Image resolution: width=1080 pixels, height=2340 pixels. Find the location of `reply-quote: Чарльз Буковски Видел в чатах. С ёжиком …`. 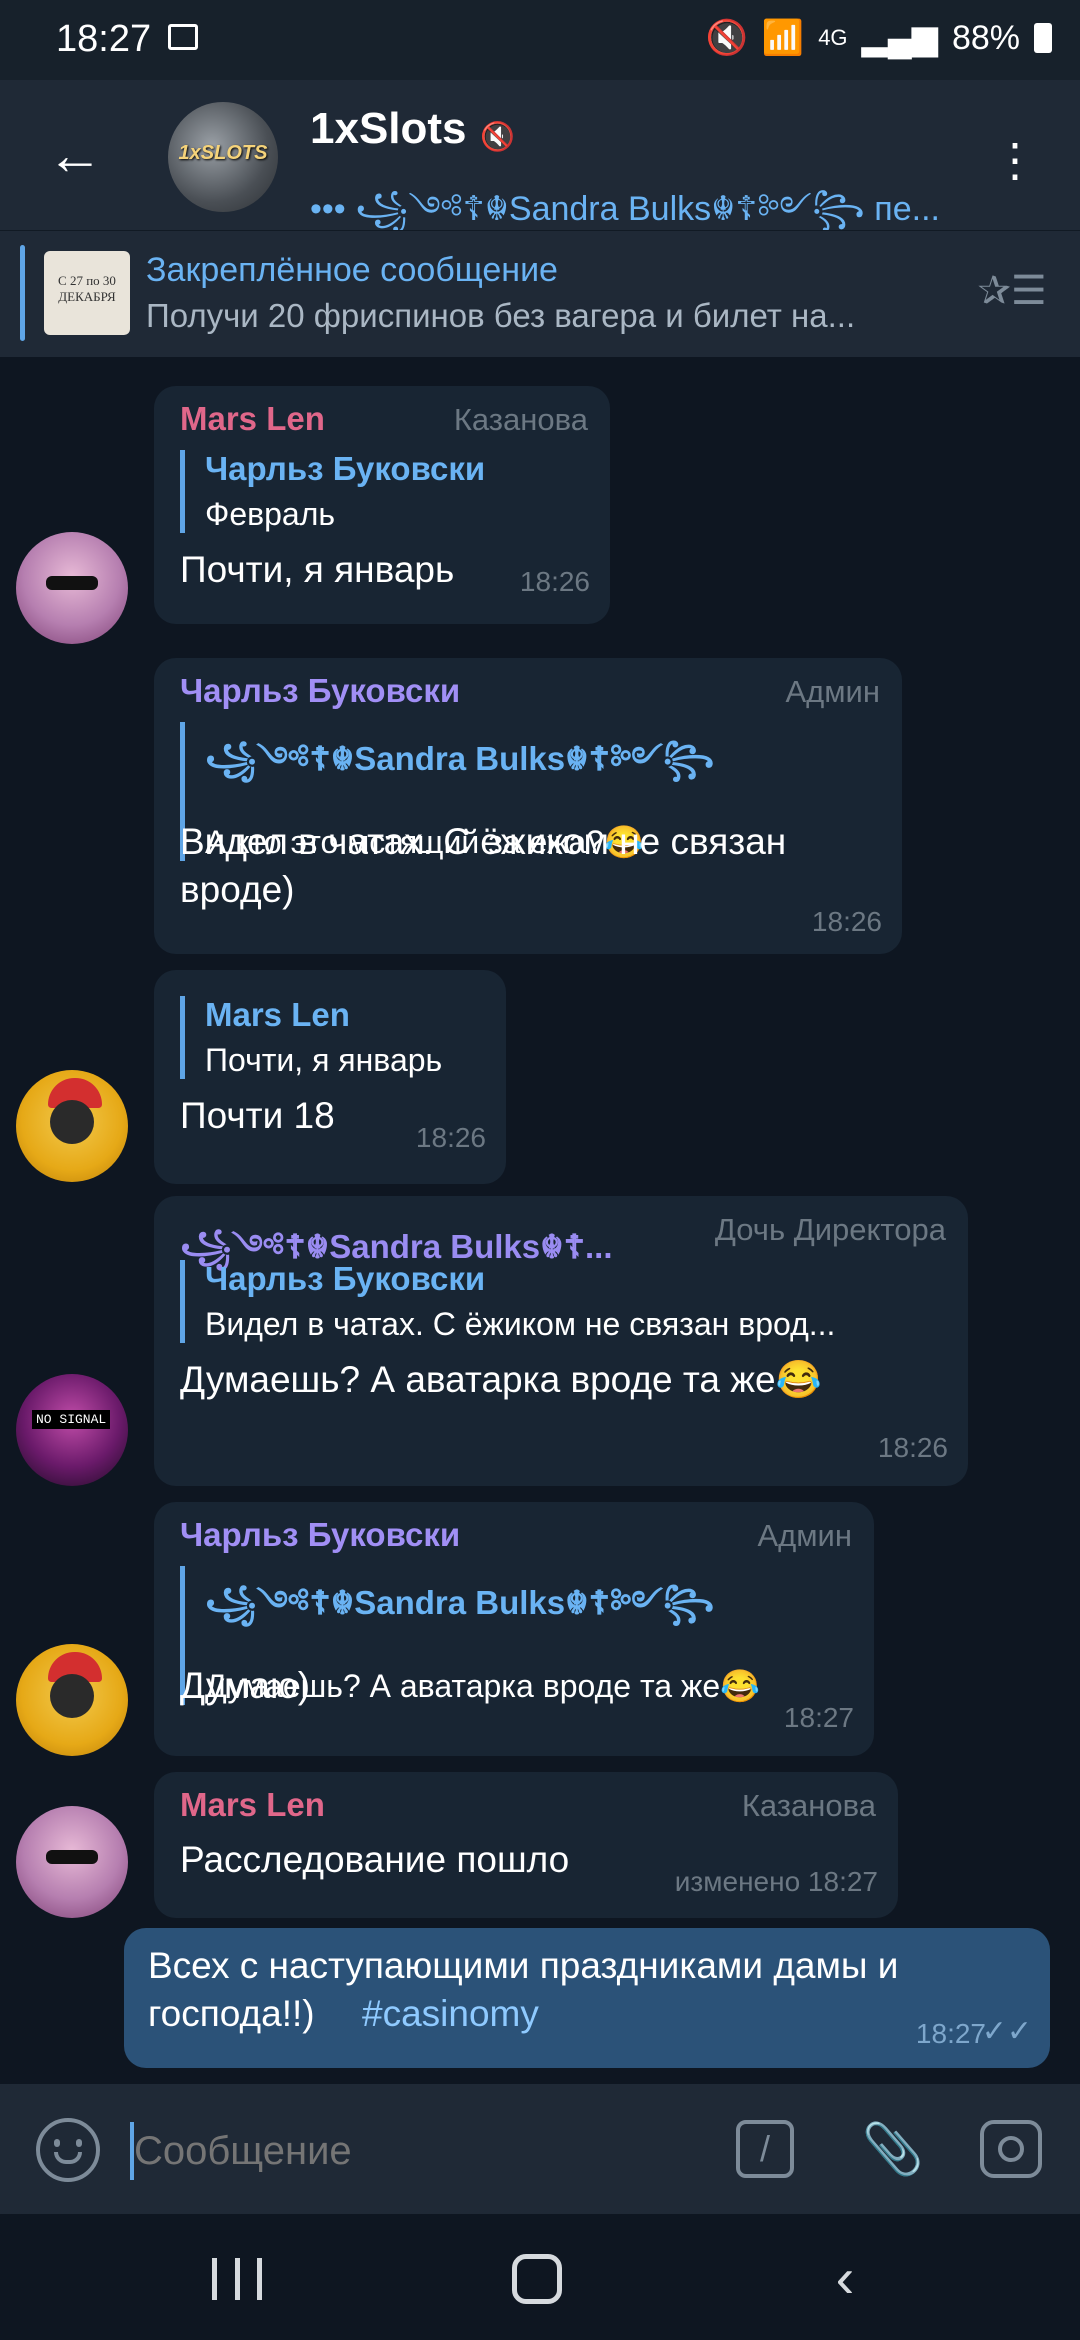

reply-quote: Чарльз Буковски Видел в чатах. С ёжиком … is located at coordinates (555, 1301).